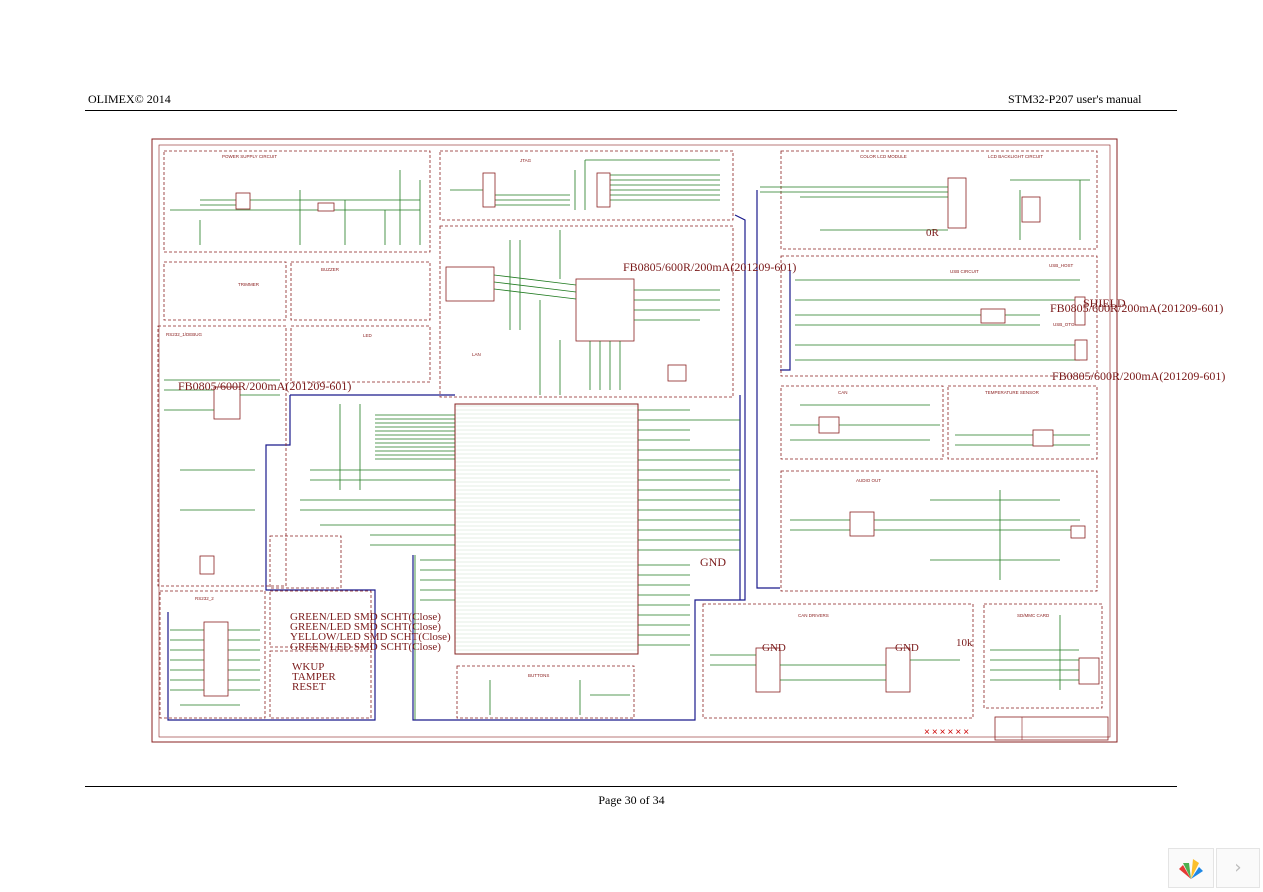 The image size is (1263, 892). What do you see at coordinates (249, 156) in the screenshot?
I see `svg-text: POWER SUPPLY CIRCUIT` at bounding box center [249, 156].